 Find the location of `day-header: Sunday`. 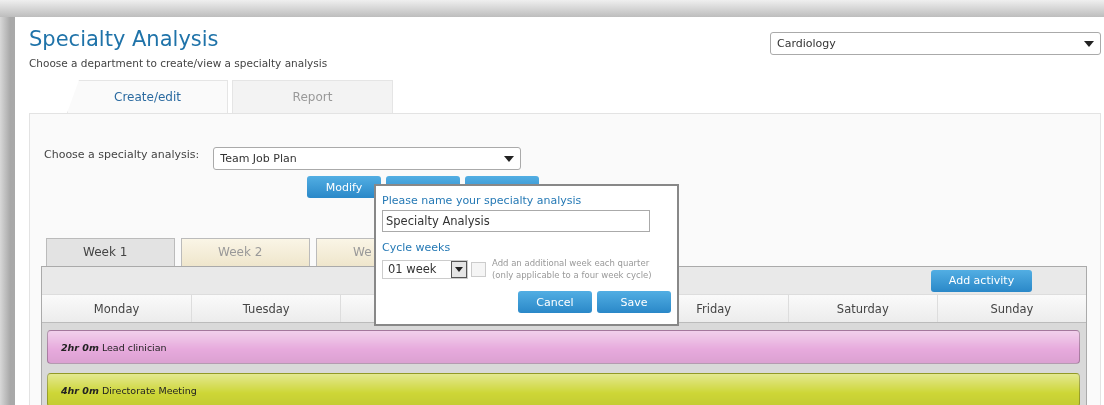

day-header: Sunday is located at coordinates (1011, 308).